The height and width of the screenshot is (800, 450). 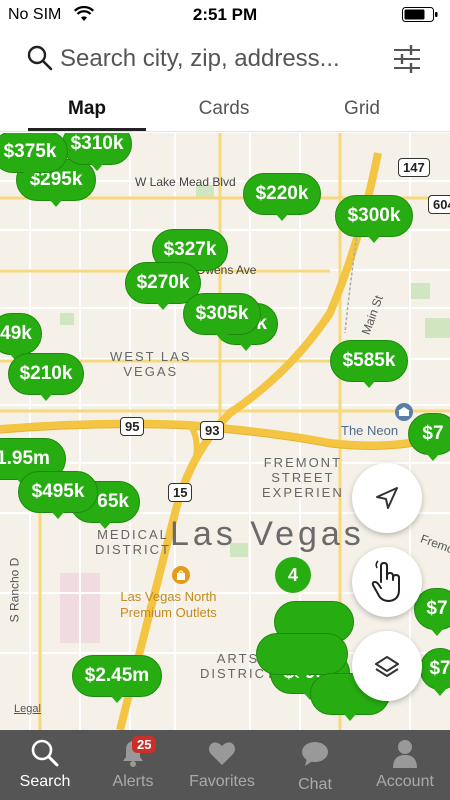 What do you see at coordinates (46, 377) in the screenshot?
I see `listing-pin: $210k` at bounding box center [46, 377].